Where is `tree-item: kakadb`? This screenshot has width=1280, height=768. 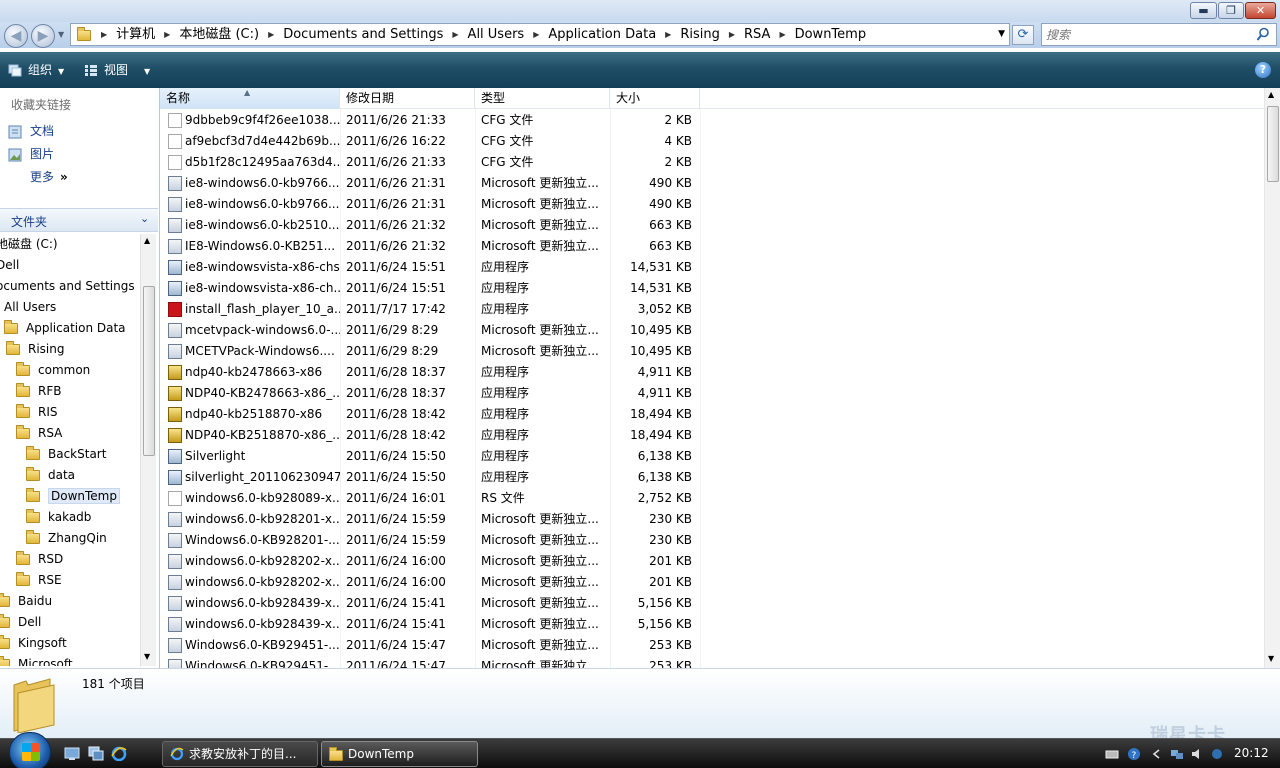 tree-item: kakadb is located at coordinates (58, 517).